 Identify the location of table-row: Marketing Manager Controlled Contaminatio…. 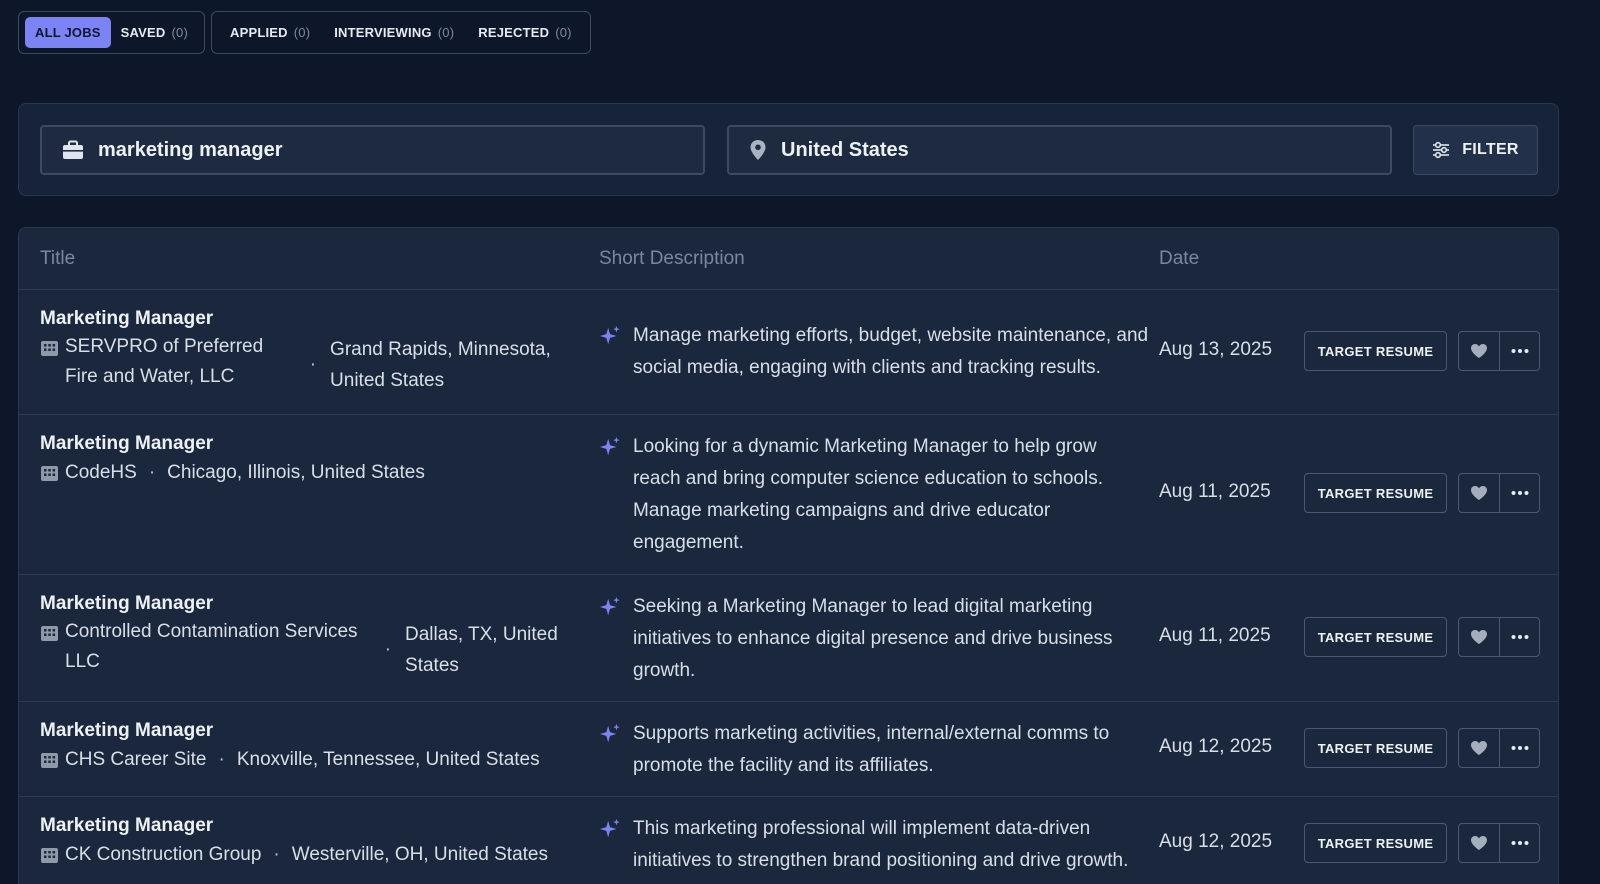
(788, 638).